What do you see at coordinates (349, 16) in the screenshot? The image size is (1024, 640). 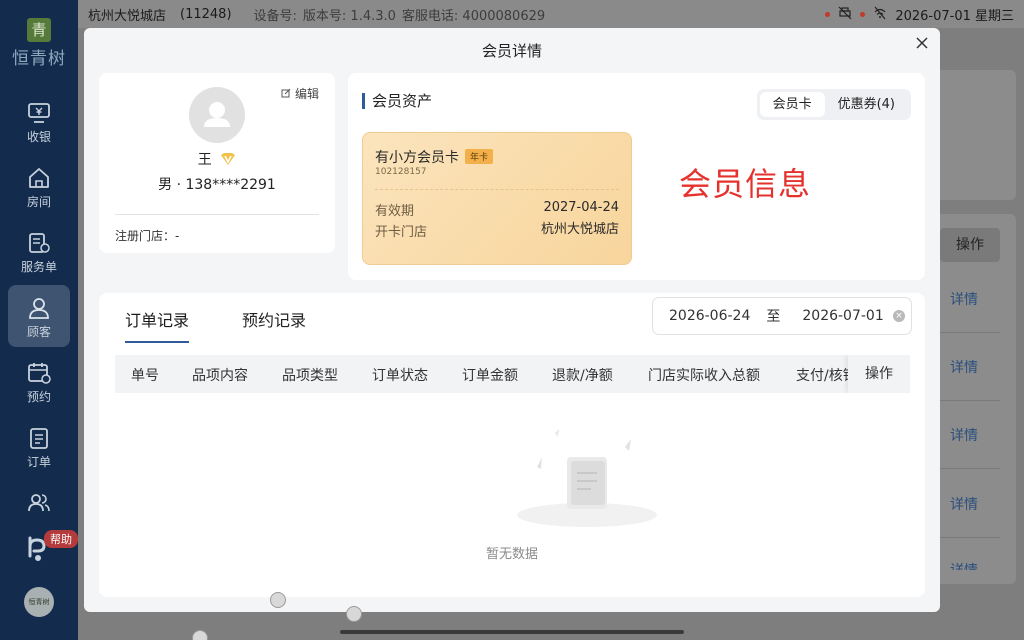 I see `version-label: 版本号: 1.4.3.0` at bounding box center [349, 16].